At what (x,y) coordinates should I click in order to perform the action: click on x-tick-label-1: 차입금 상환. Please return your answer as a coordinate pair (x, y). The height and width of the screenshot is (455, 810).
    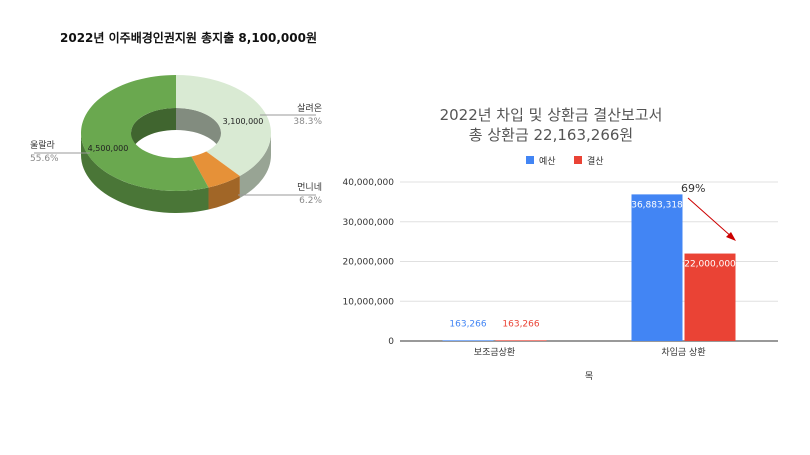
    Looking at the image, I should click on (683, 352).